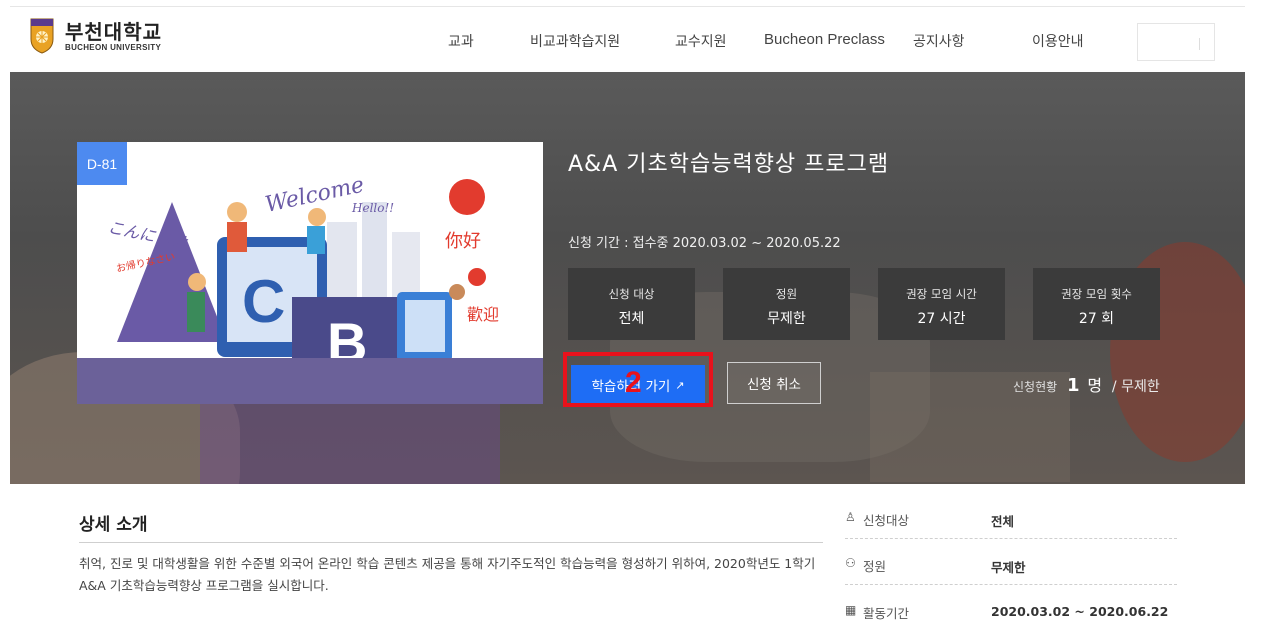 This screenshot has height=632, width=1261. Describe the element at coordinates (310, 381) in the screenshot. I see `thumbnail-footer-band` at that location.